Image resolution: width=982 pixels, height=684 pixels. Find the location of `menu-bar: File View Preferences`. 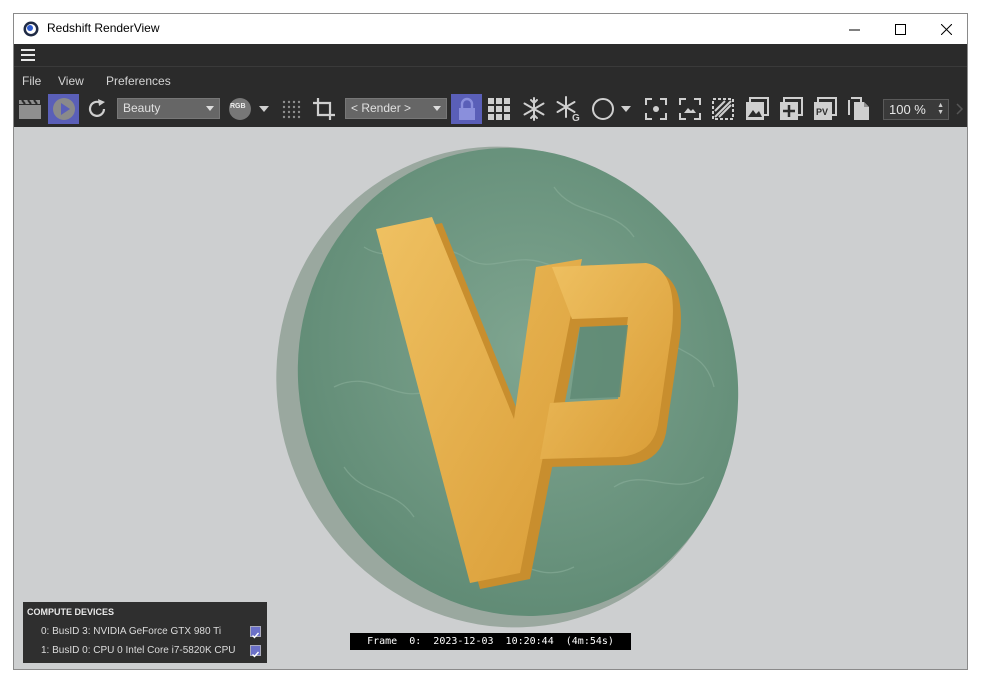

menu-bar: File View Preferences is located at coordinates (490, 80).